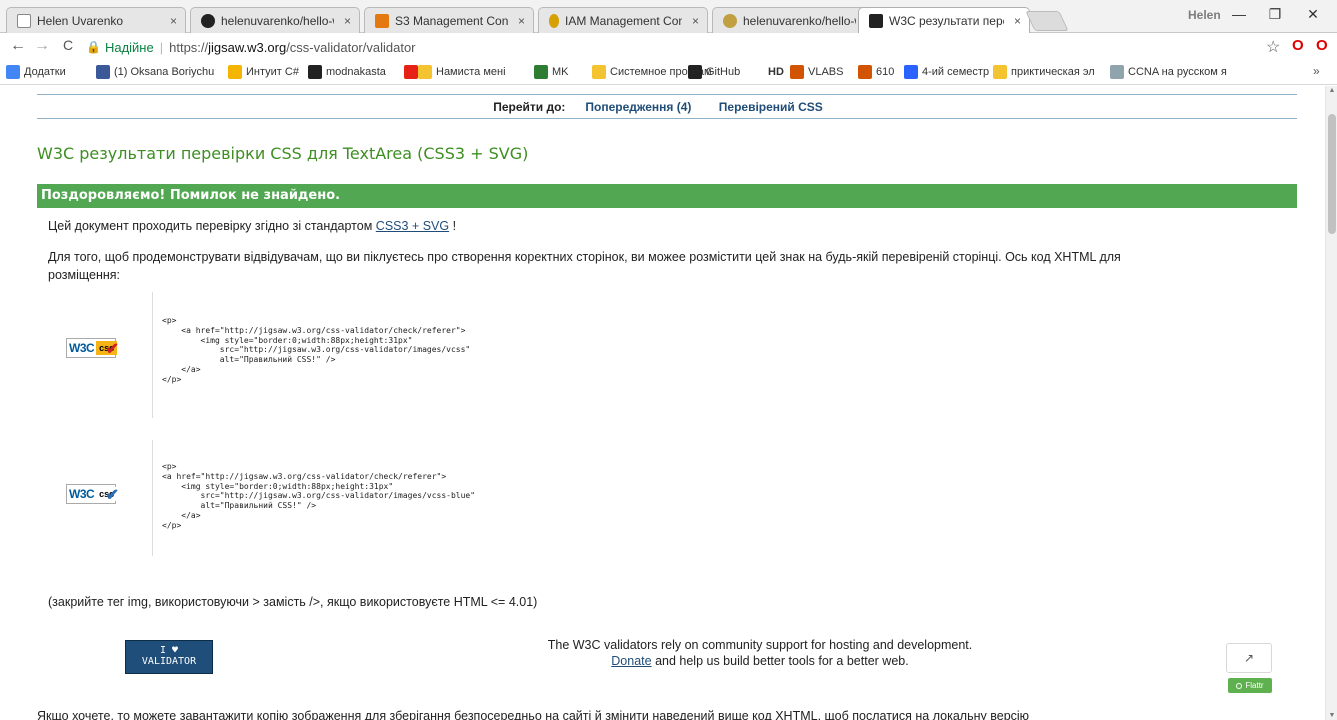  I want to click on scrollbar-thumb, so click(1332, 174).